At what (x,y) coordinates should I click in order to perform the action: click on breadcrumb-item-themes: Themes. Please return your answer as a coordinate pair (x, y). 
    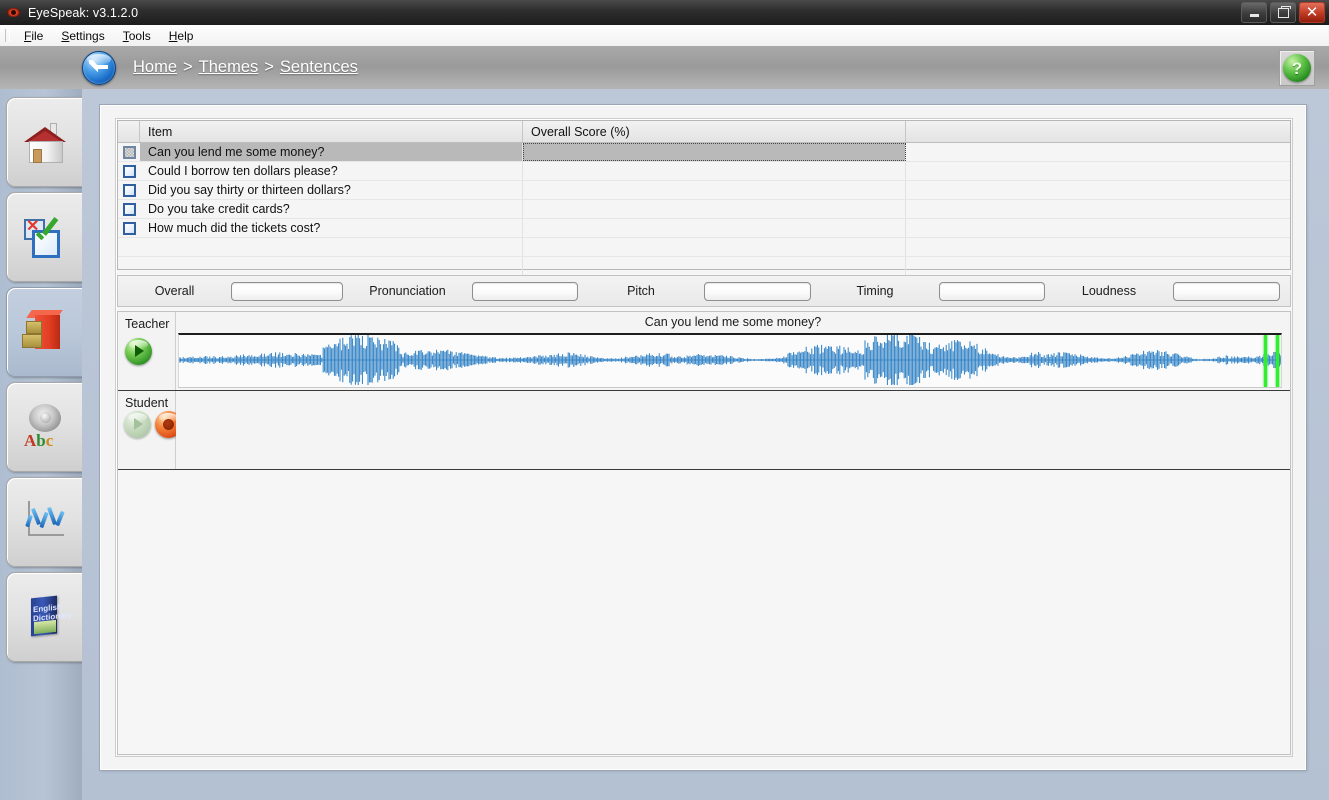
    Looking at the image, I should click on (229, 67).